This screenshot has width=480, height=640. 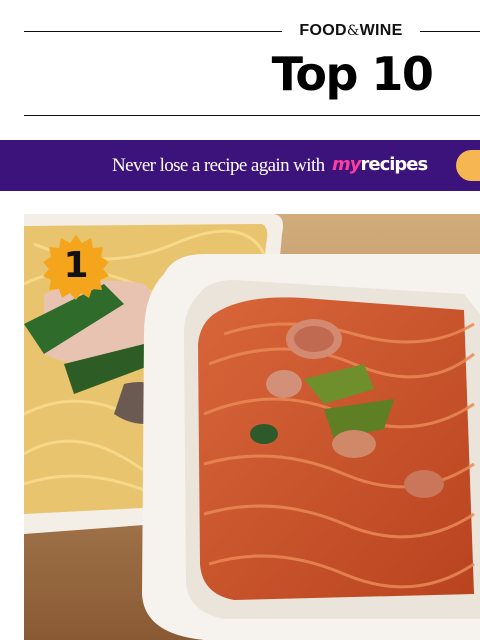 What do you see at coordinates (450, 31) in the screenshot?
I see `header-divider-right` at bounding box center [450, 31].